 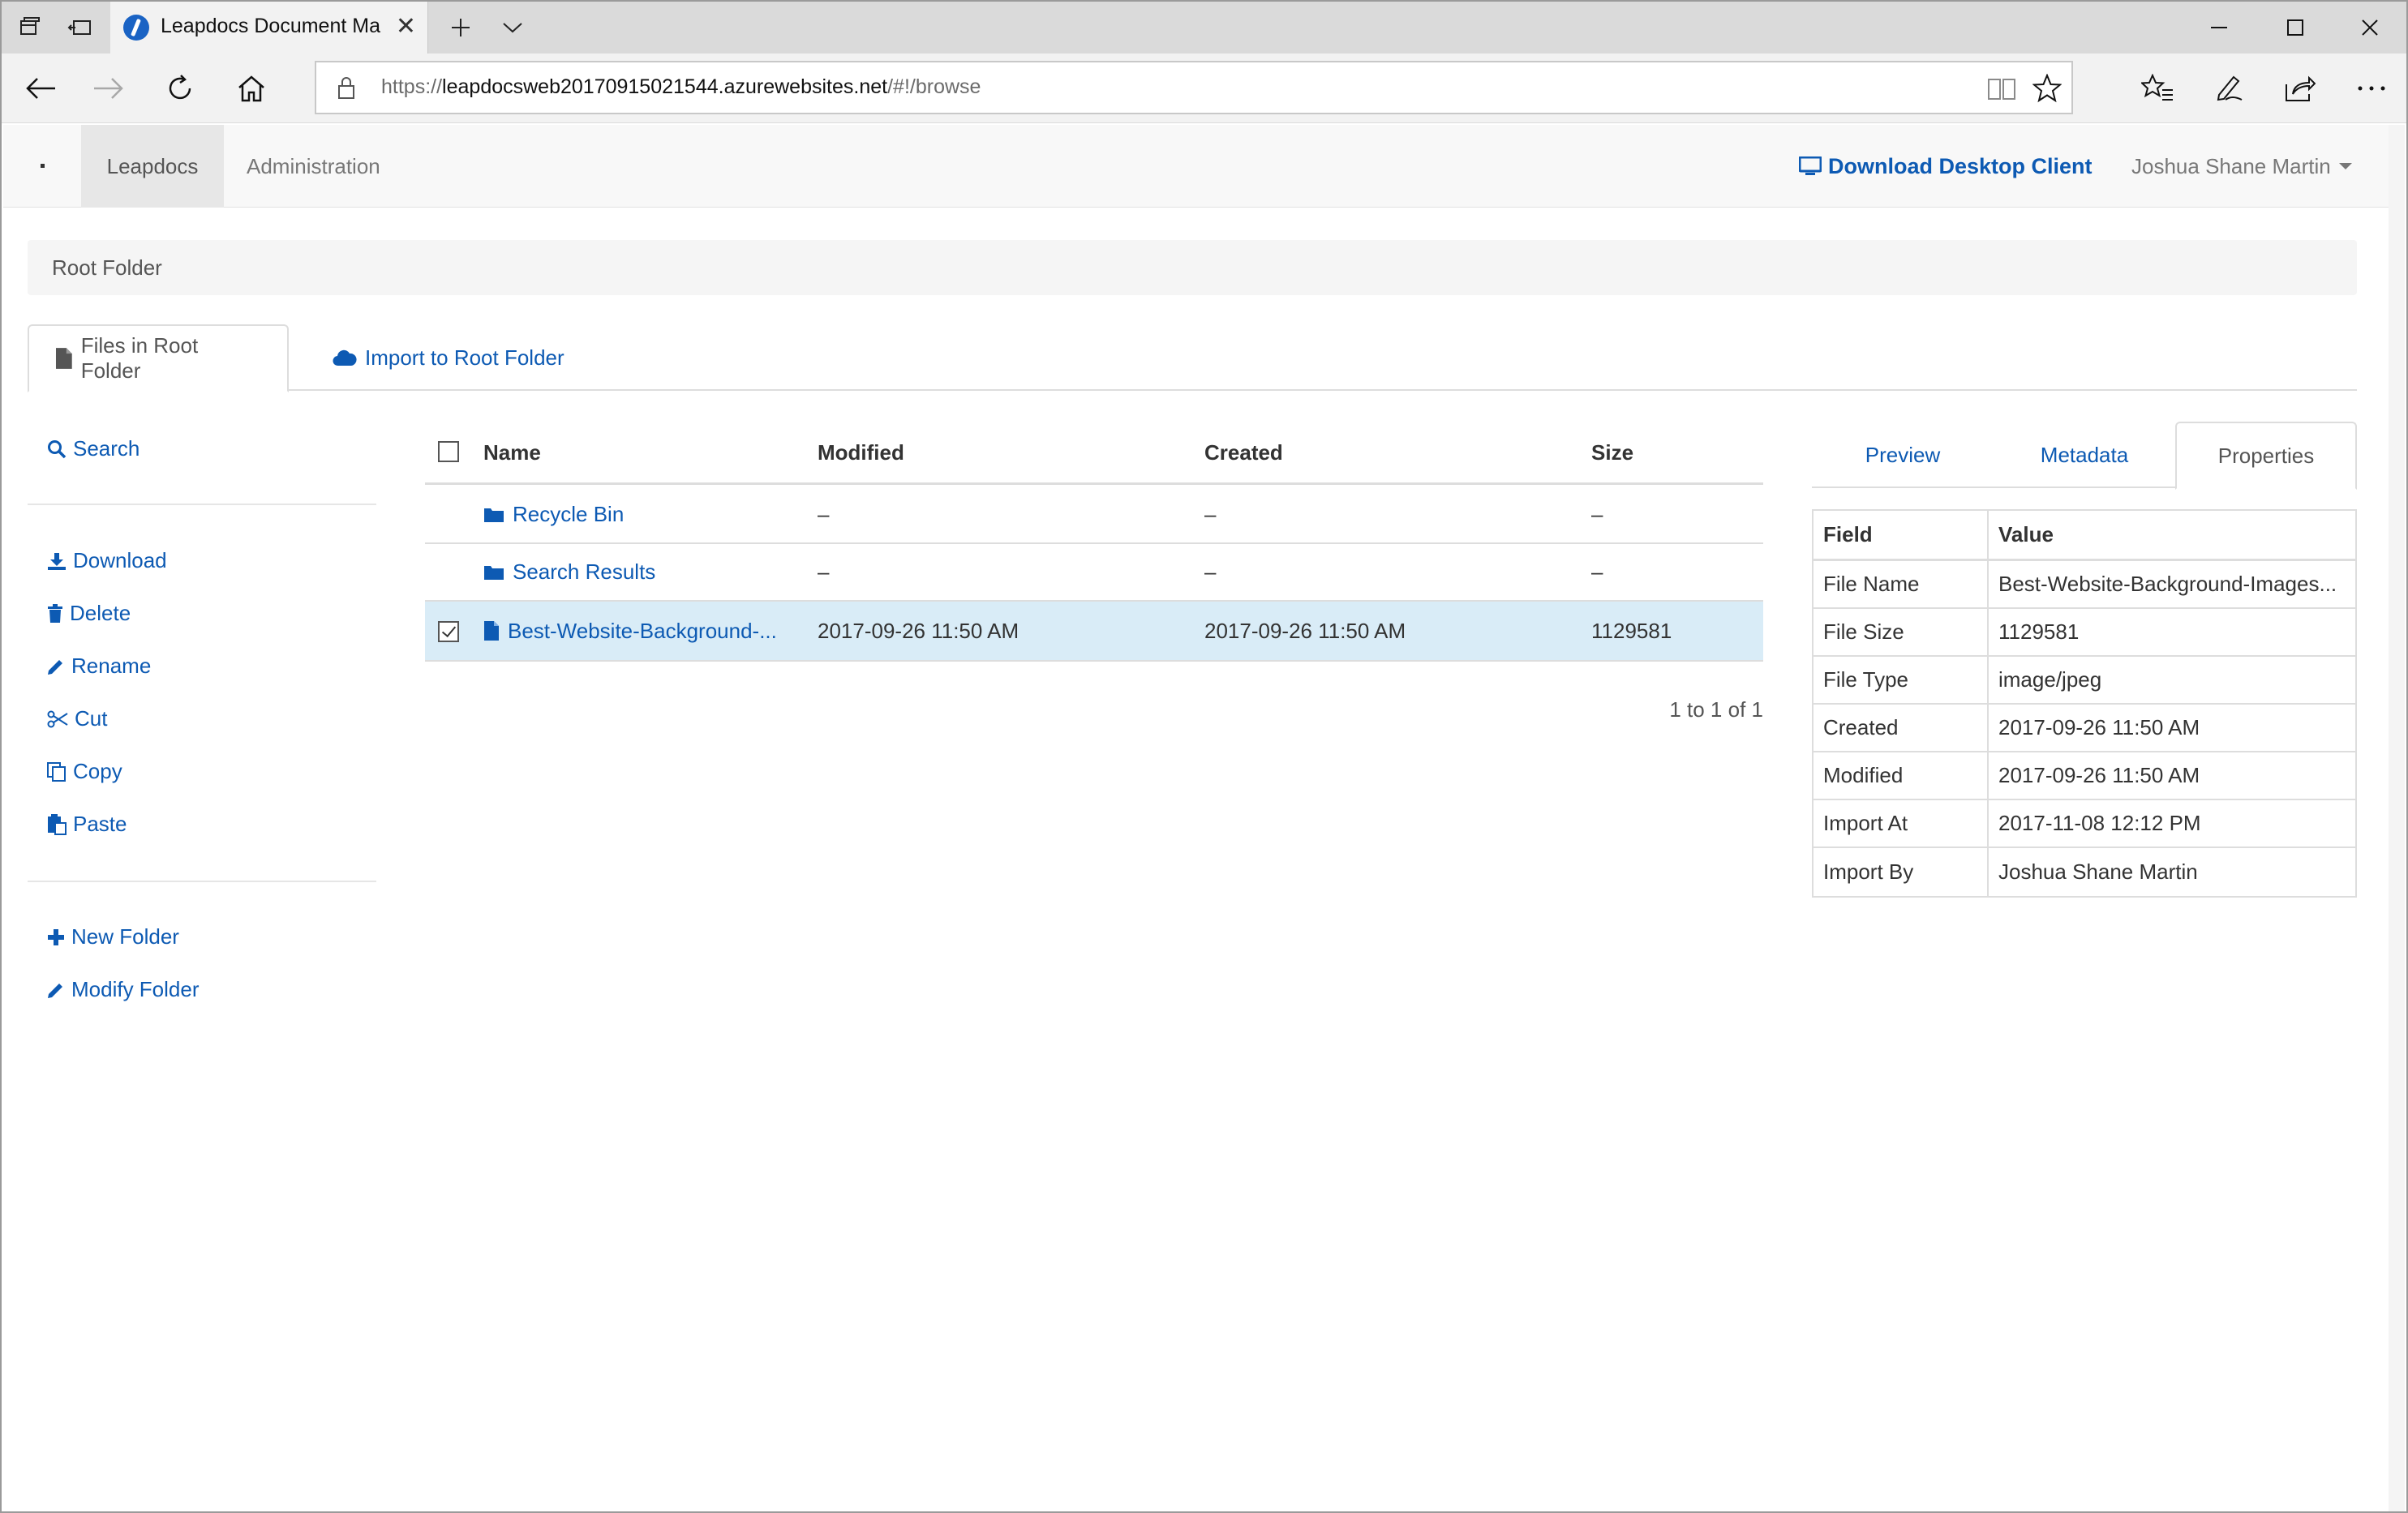 I want to click on select-all-checkbox, so click(x=449, y=451).